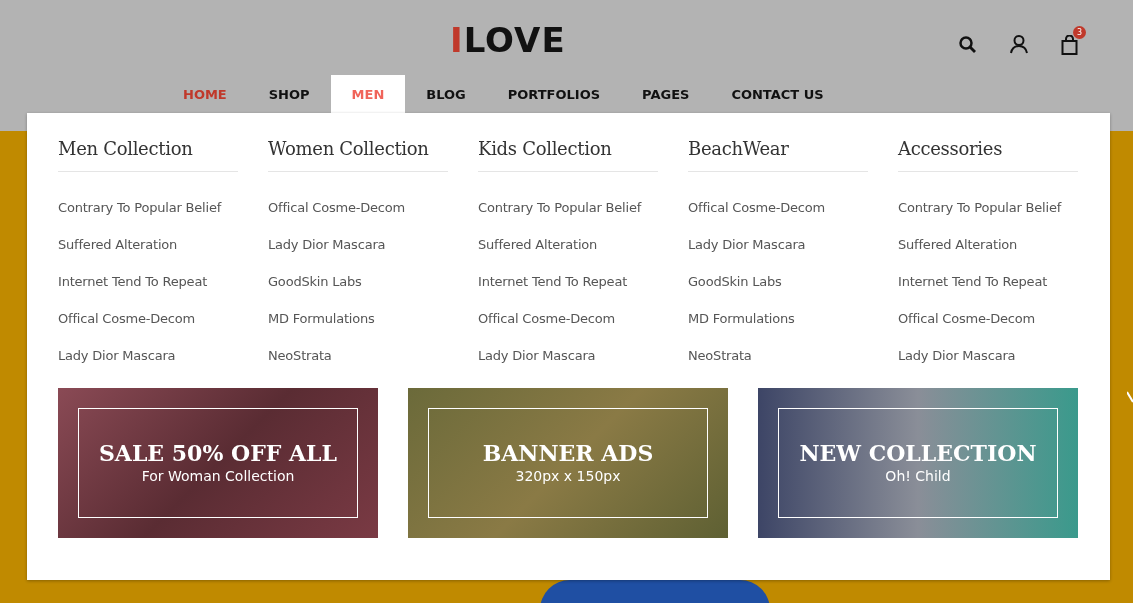 This screenshot has width=1133, height=603. I want to click on banner-title: SALE 50% OFF ALL, so click(218, 452).